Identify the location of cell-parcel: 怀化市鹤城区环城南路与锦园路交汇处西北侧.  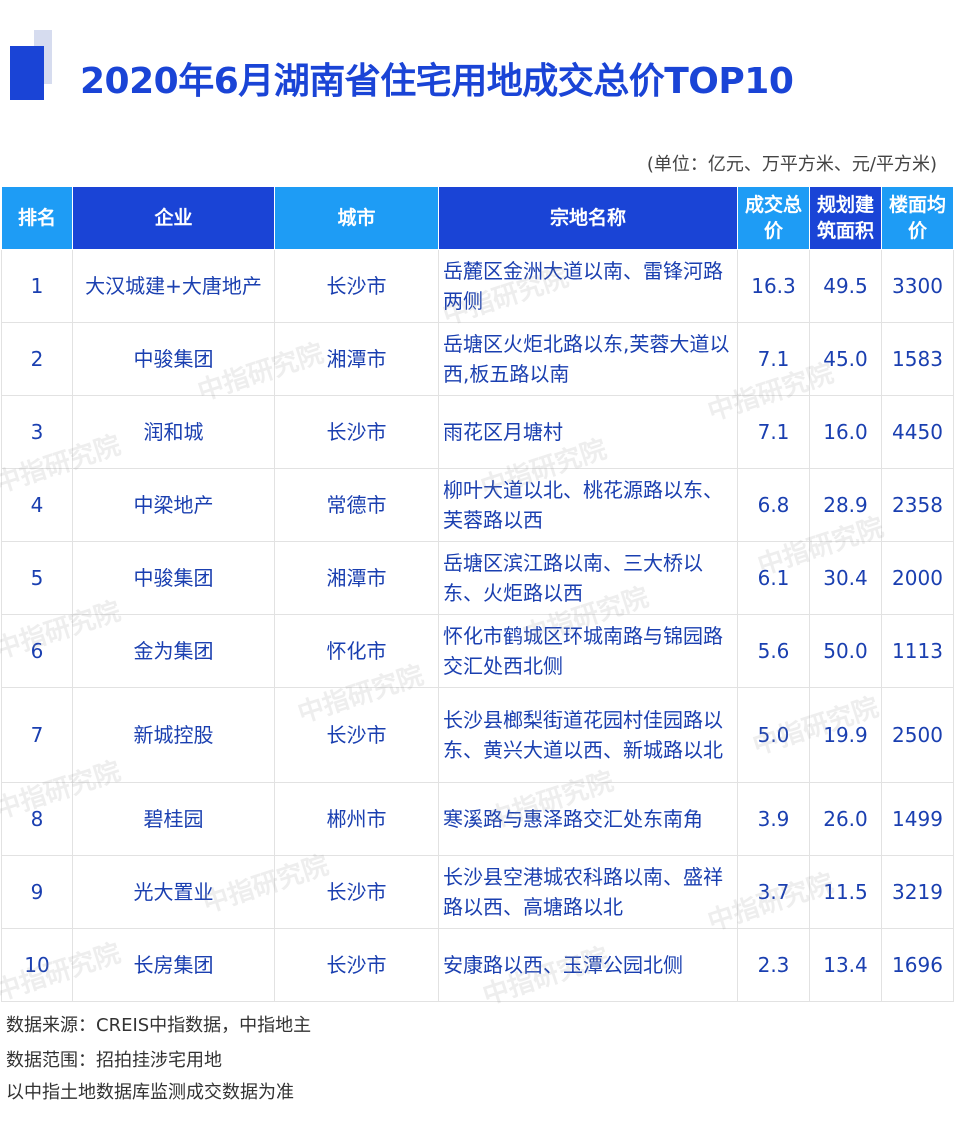
(588, 651).